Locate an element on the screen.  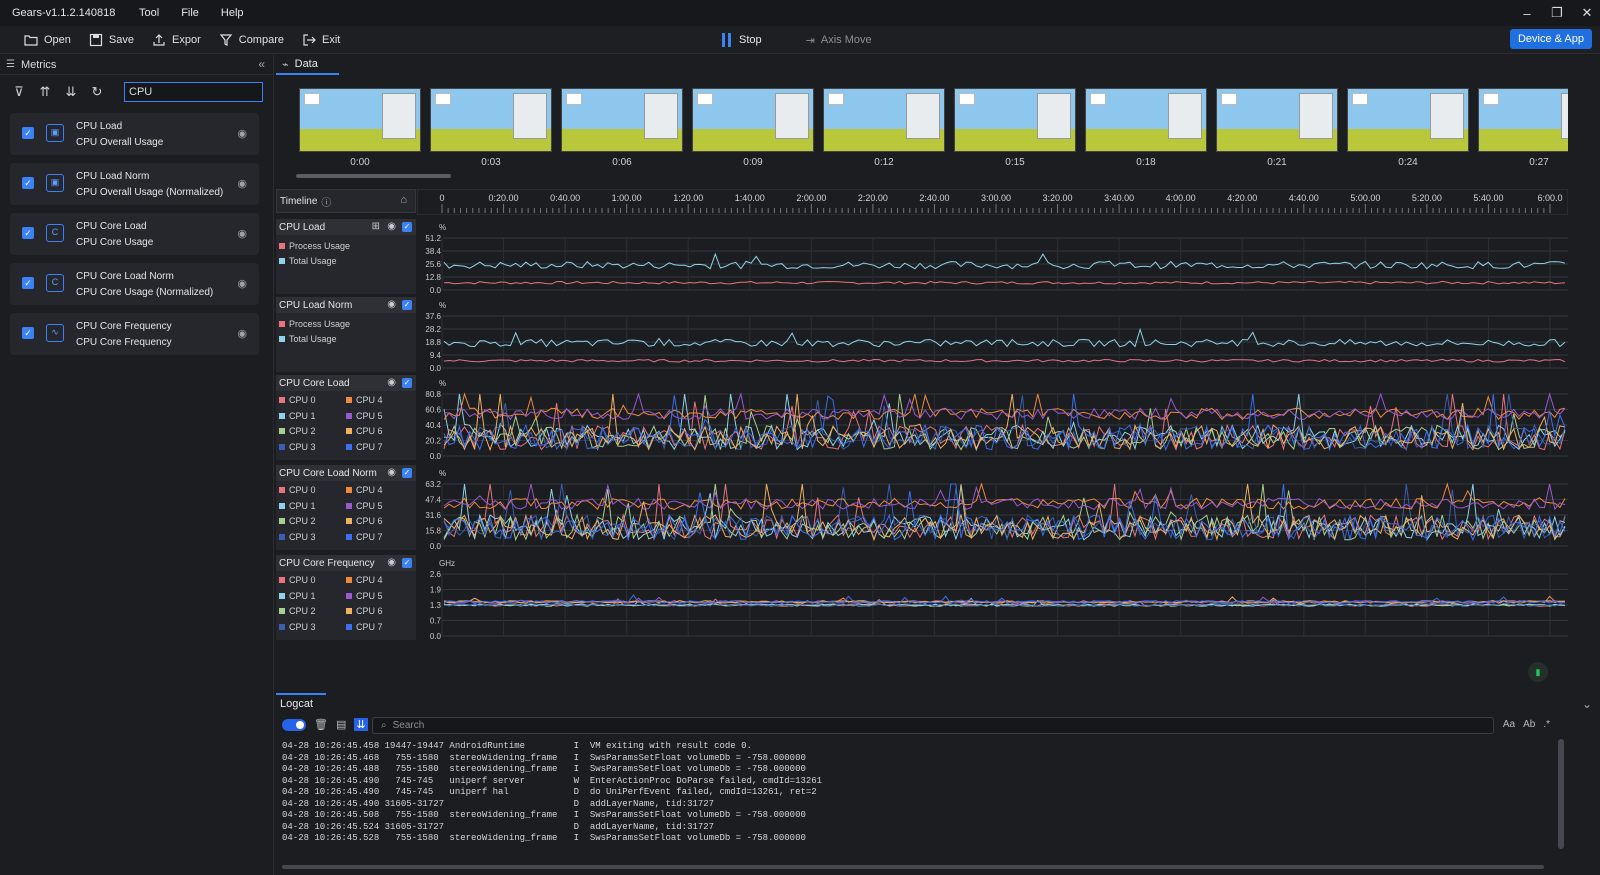
phone-icon: ▮ is located at coordinates (1538, 672).